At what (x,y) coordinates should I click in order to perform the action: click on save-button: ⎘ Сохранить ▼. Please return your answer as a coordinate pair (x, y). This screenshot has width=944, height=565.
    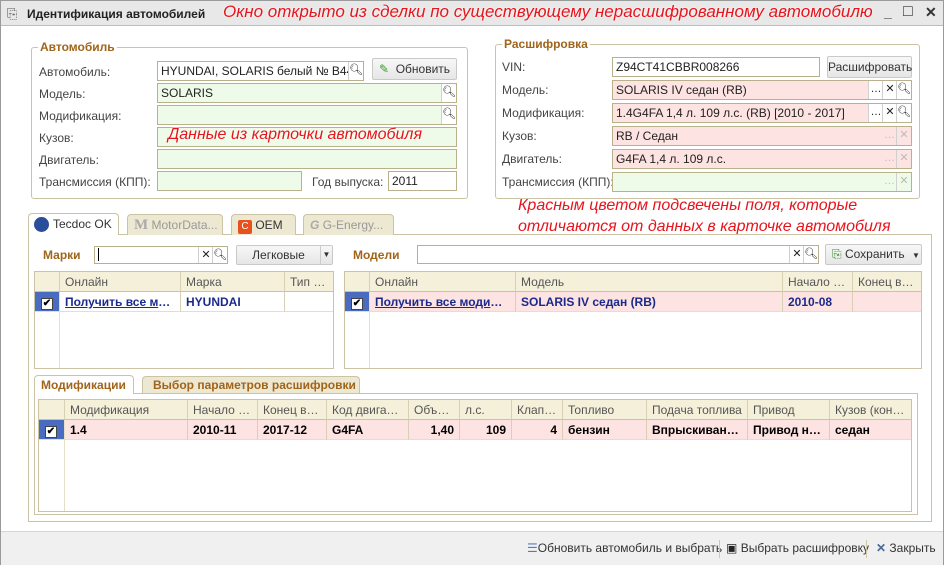
    Looking at the image, I should click on (873, 254).